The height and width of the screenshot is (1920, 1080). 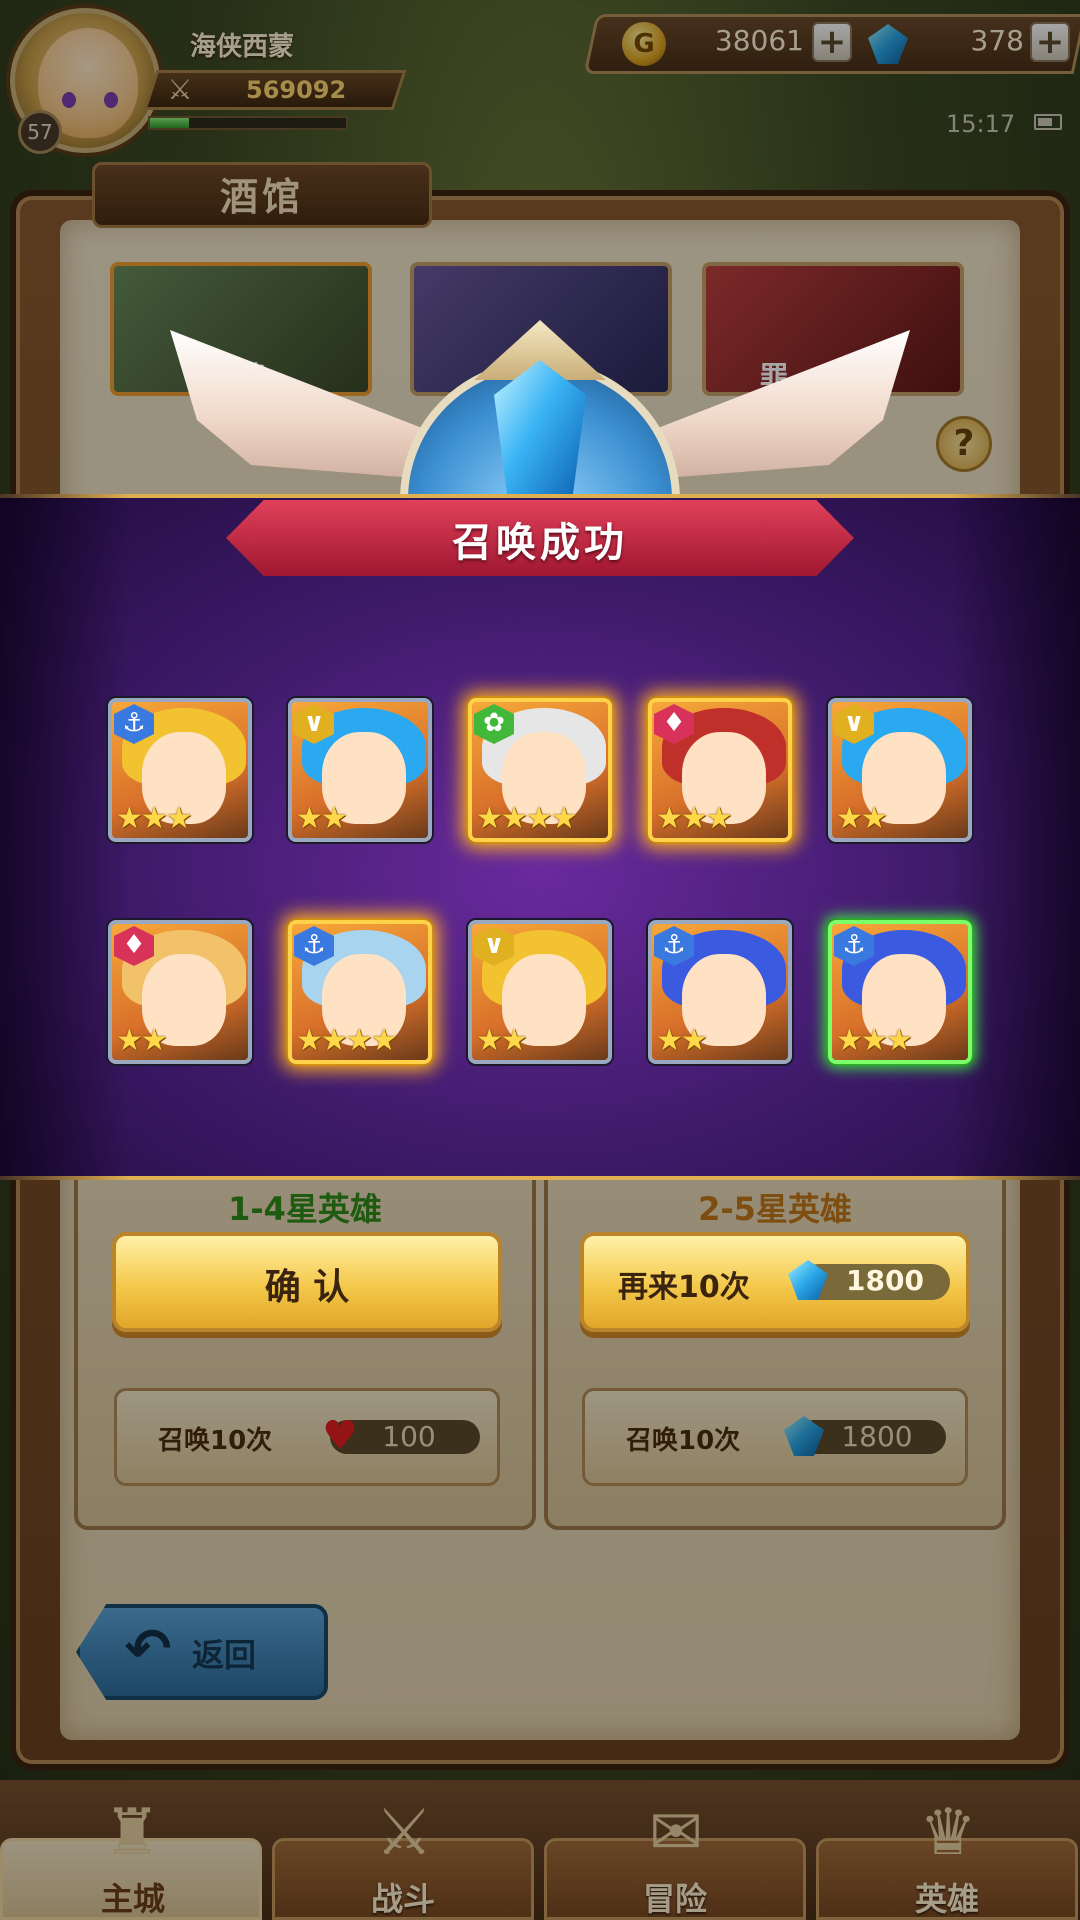 I want to click on hero-card: ♦ ★★, so click(x=180, y=992).